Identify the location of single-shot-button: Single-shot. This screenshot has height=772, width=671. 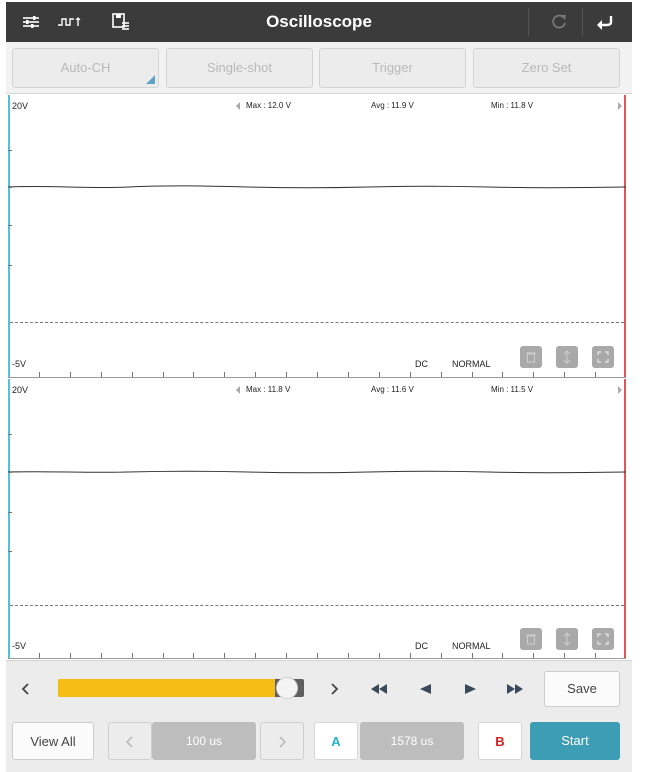
(239, 68).